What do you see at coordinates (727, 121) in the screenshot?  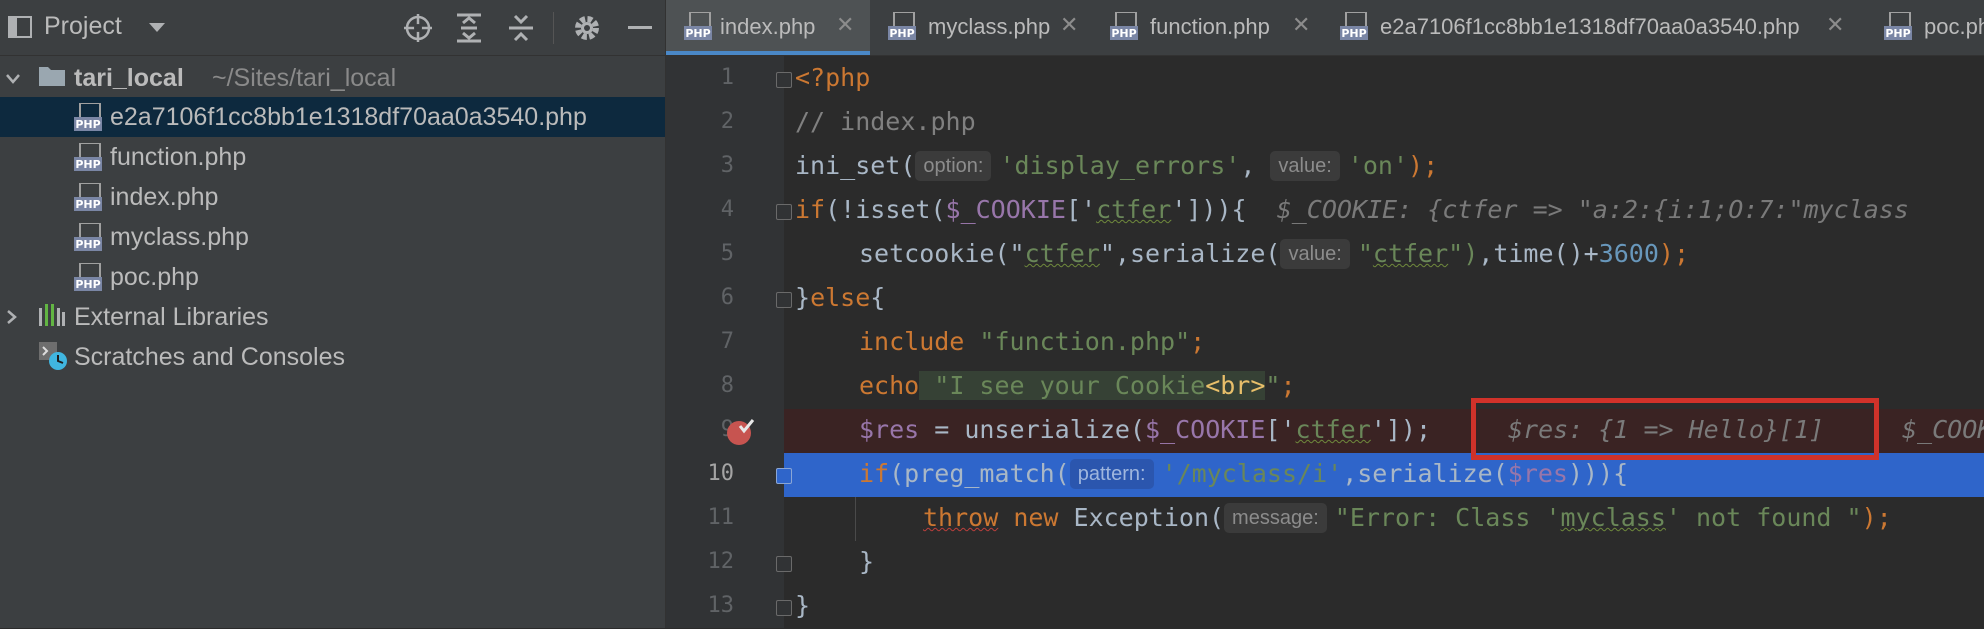 I see `line-number: 2` at bounding box center [727, 121].